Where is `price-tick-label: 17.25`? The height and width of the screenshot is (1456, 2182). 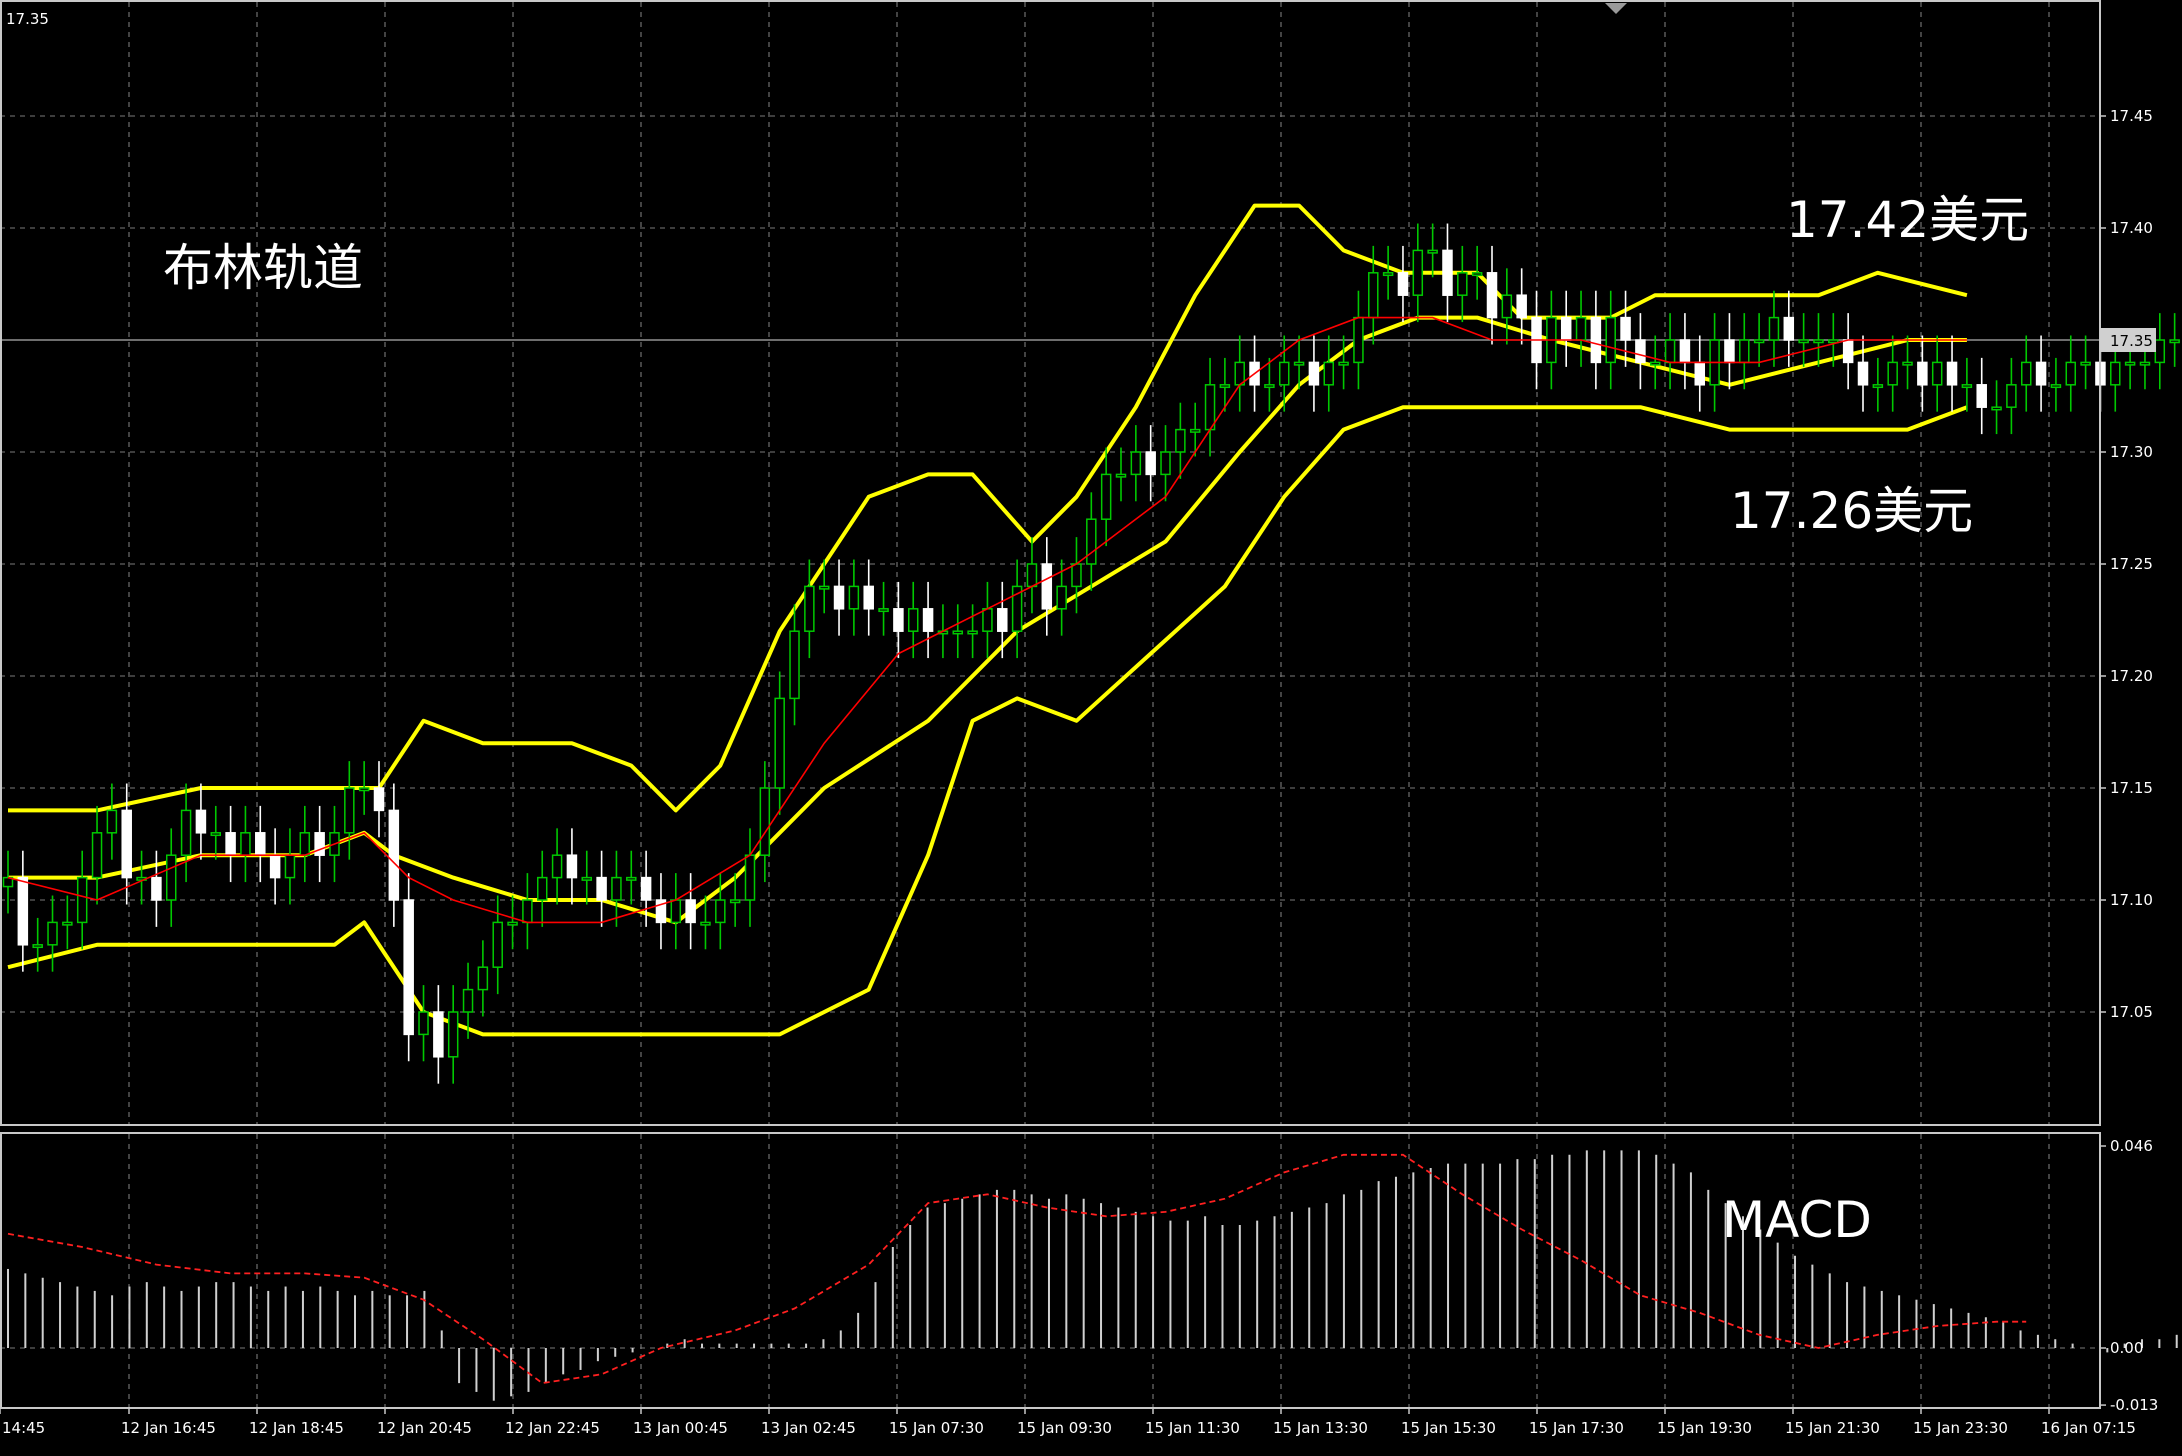 price-tick-label: 17.25 is located at coordinates (2131, 564).